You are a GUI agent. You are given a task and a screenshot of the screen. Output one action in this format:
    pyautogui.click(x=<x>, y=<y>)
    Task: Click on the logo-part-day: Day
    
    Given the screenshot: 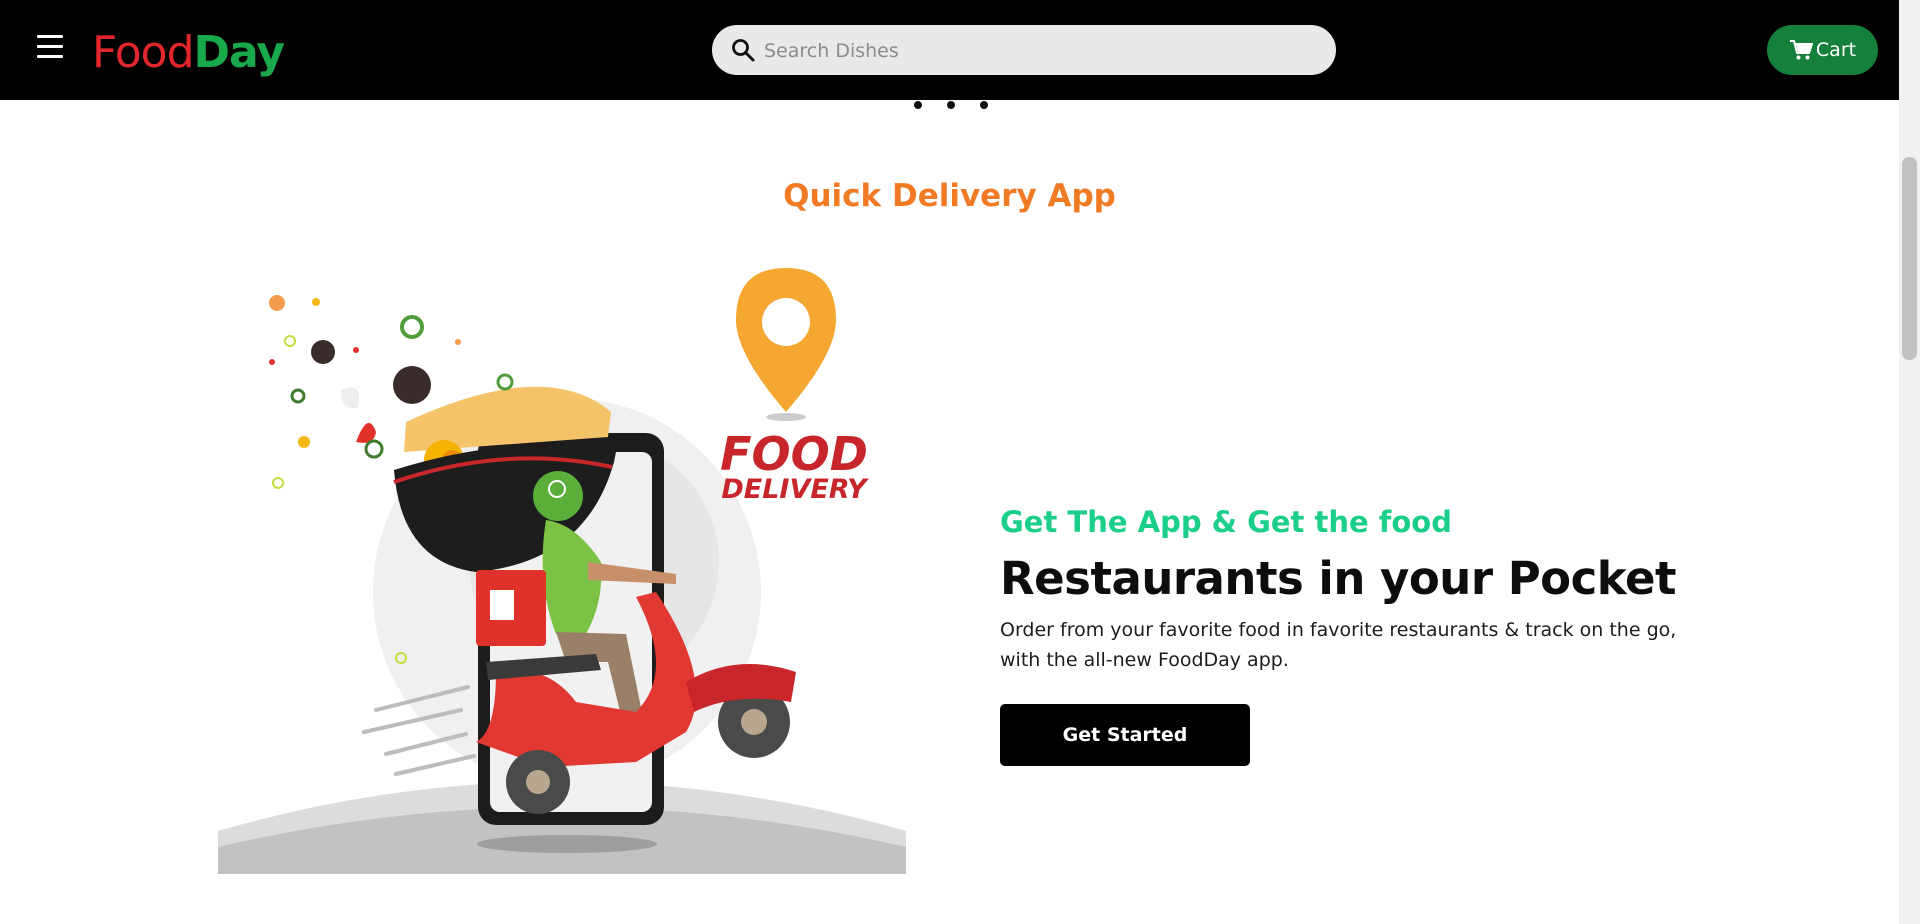 What is the action you would take?
    pyautogui.click(x=239, y=52)
    